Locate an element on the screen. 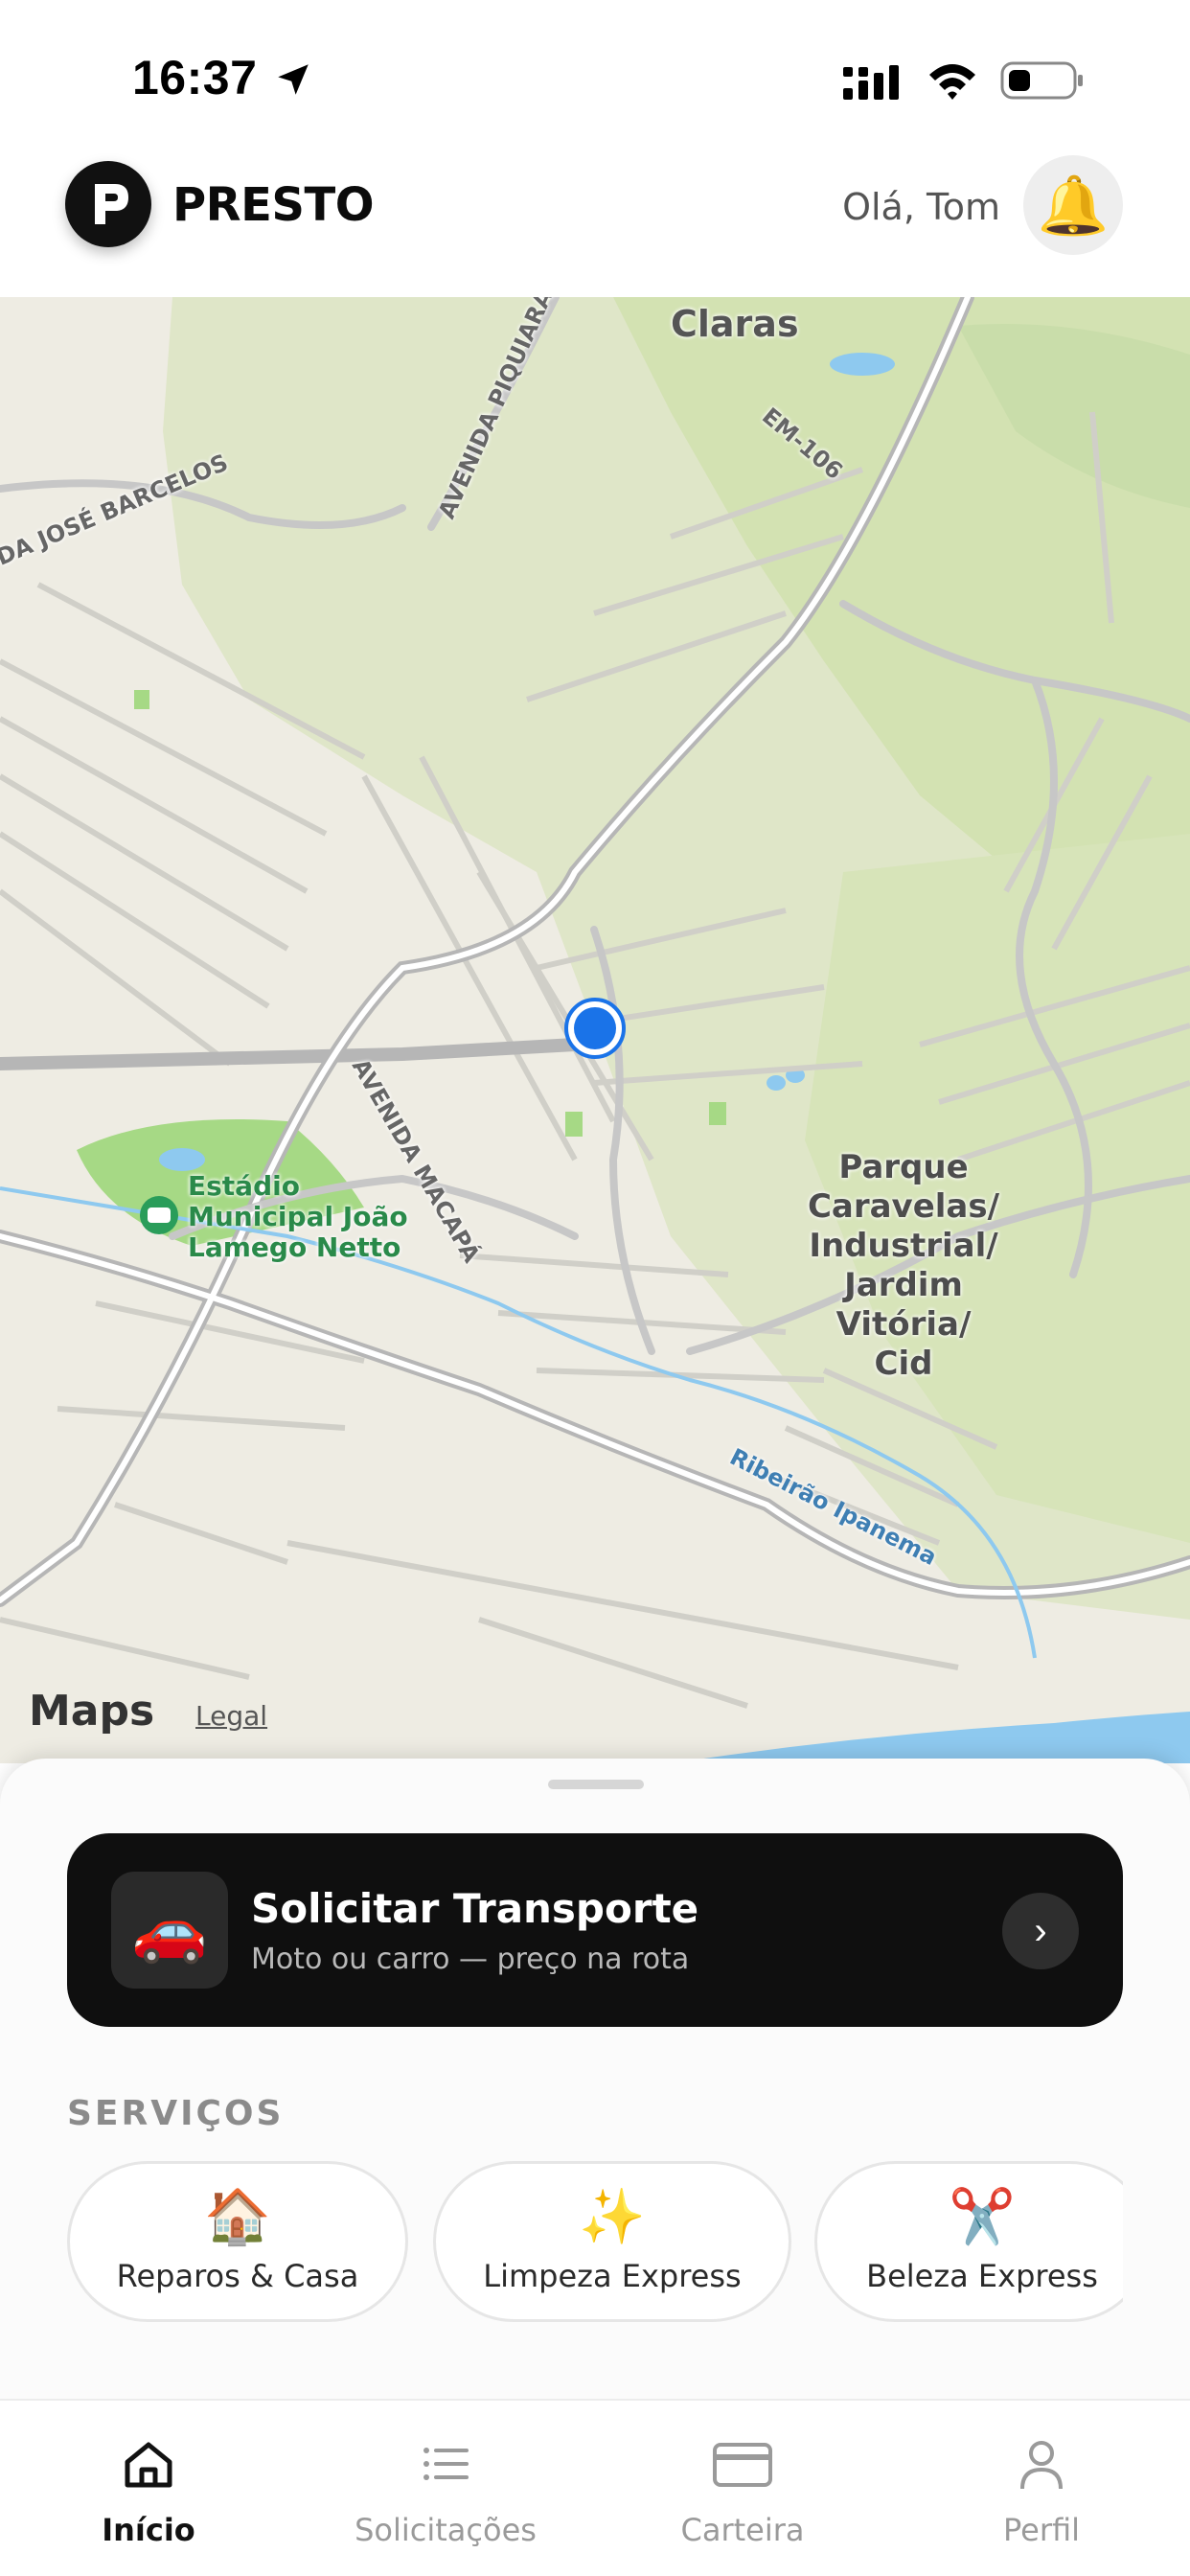 The image size is (1190, 2576). estadio-line-3: Lamego Netto is located at coordinates (295, 1247).